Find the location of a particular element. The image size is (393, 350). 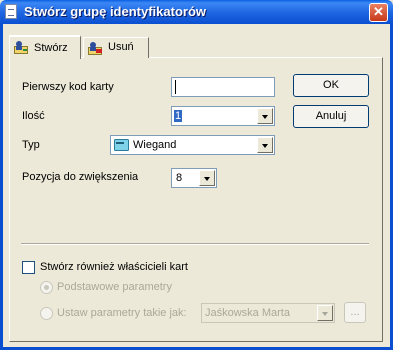

quantity-select: 1 is located at coordinates (223, 116).